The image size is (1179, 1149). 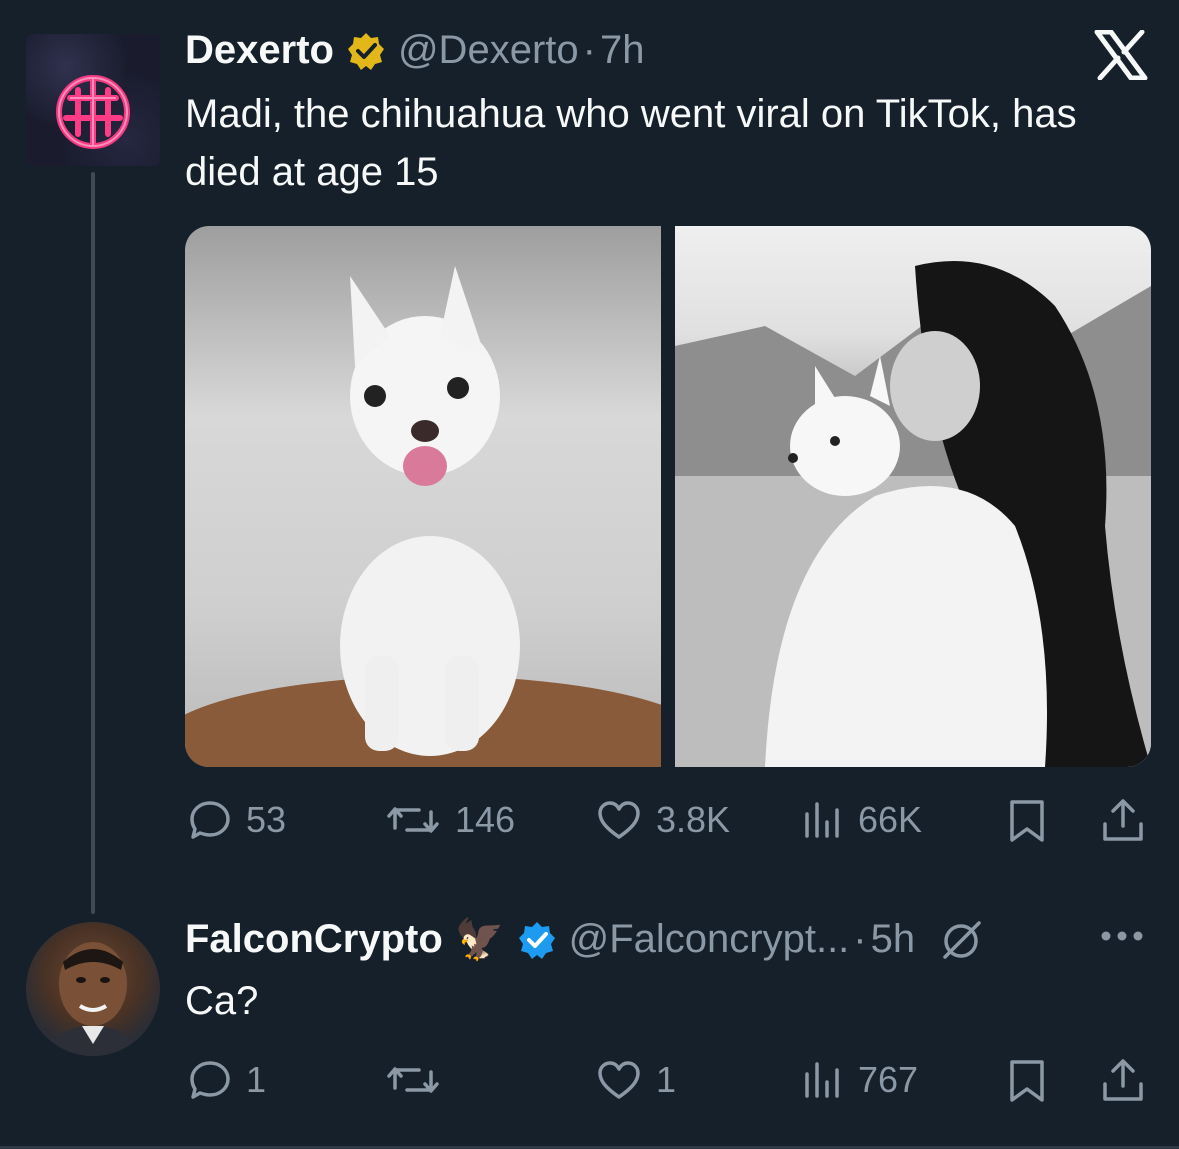 I want to click on tweet1-repost-action: 146, so click(x=450, y=820).